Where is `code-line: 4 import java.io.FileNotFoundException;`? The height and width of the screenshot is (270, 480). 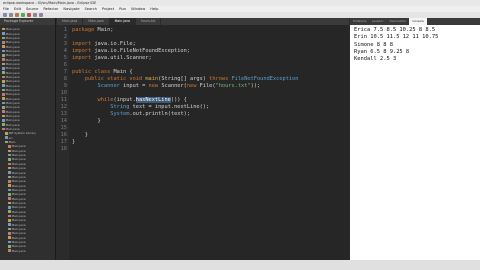 code-line: 4 import java.io.FileNotFoundException; is located at coordinates (126, 51).